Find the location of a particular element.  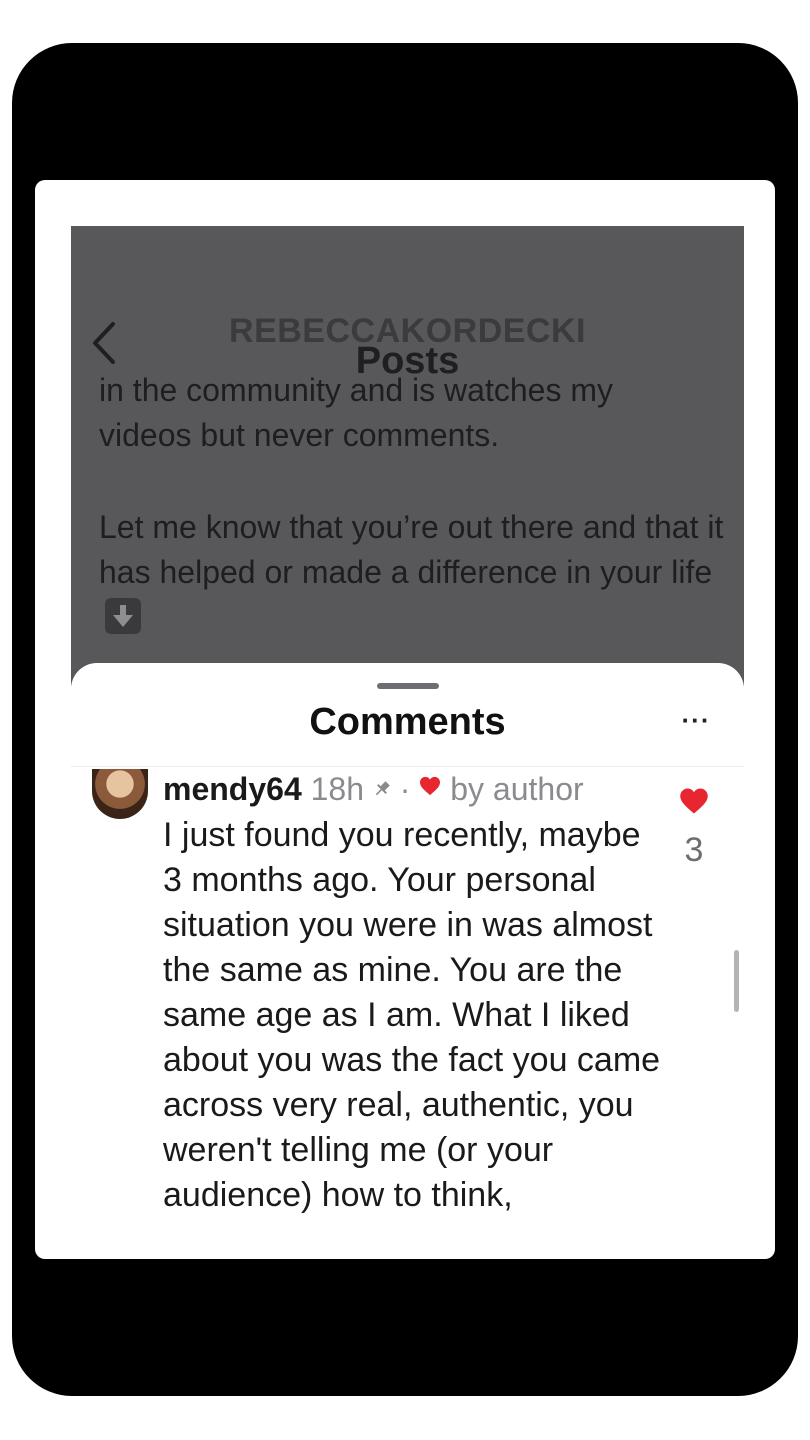

avatar is located at coordinates (120, 794).